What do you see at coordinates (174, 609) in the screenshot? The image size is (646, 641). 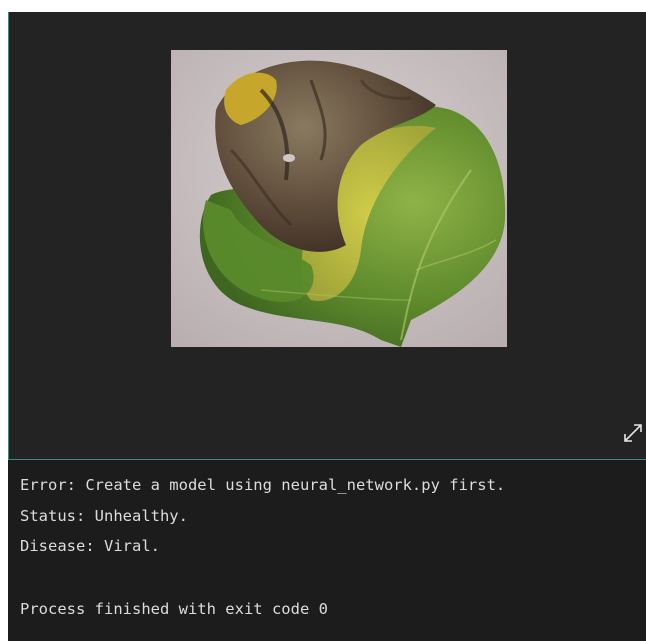 I see `exit-code-line: Process finished with exit code 0` at bounding box center [174, 609].